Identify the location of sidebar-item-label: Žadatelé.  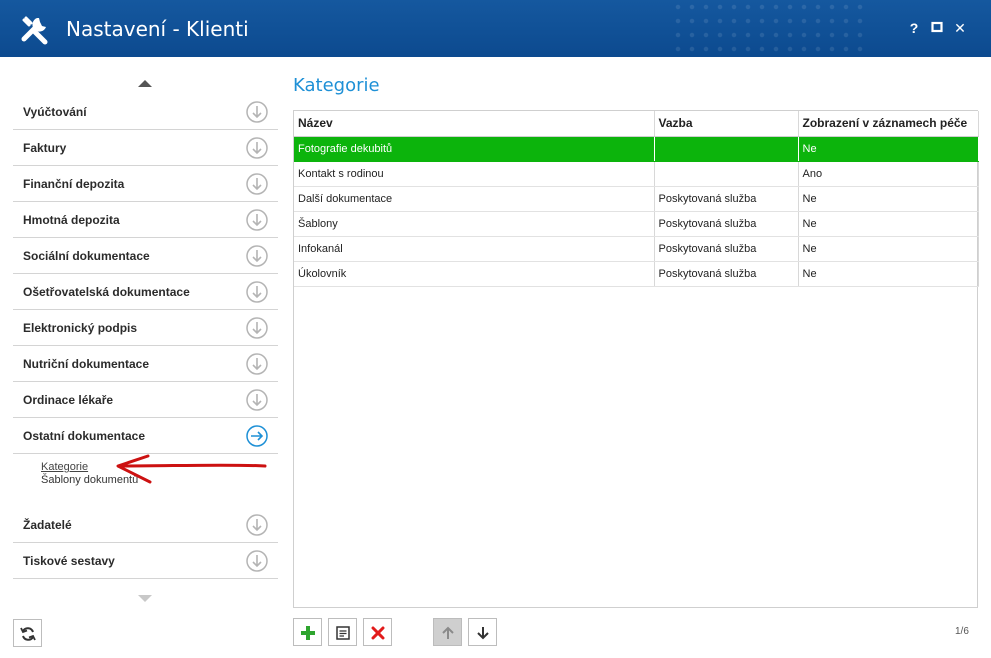
(47, 525).